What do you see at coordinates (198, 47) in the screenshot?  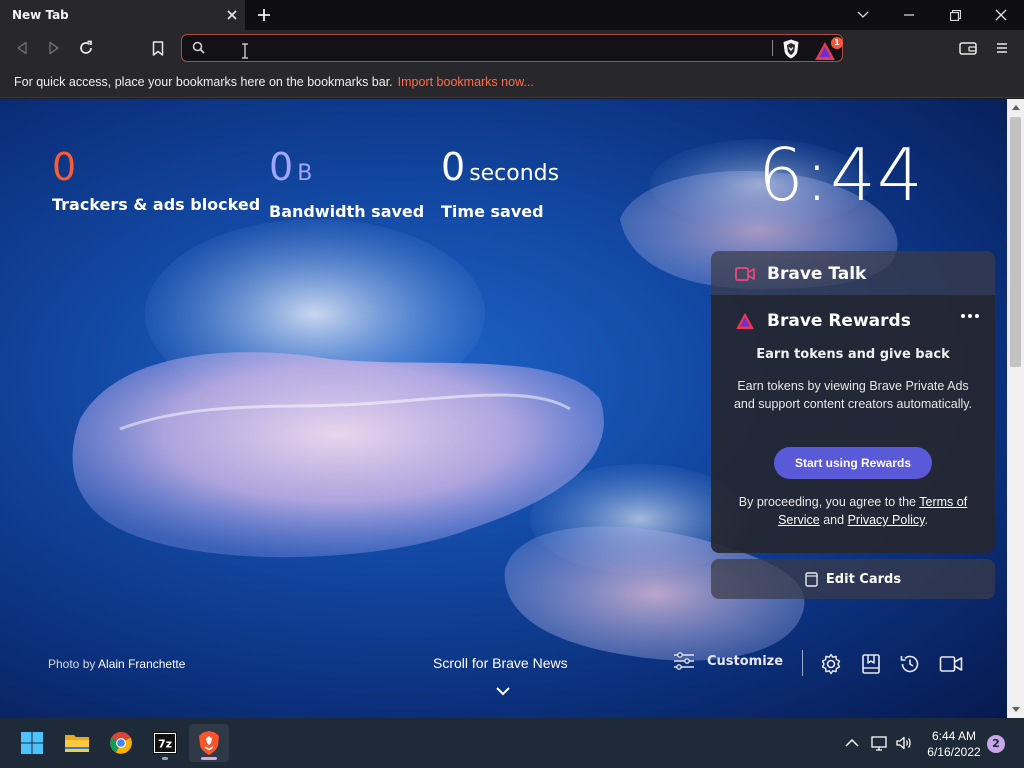 I see `search-icon` at bounding box center [198, 47].